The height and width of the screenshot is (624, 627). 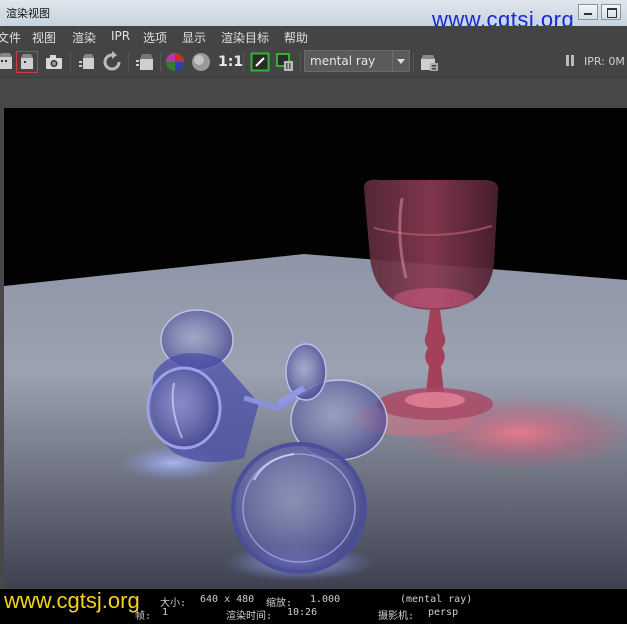 I want to click on menu-options: 选项, so click(x=155, y=37).